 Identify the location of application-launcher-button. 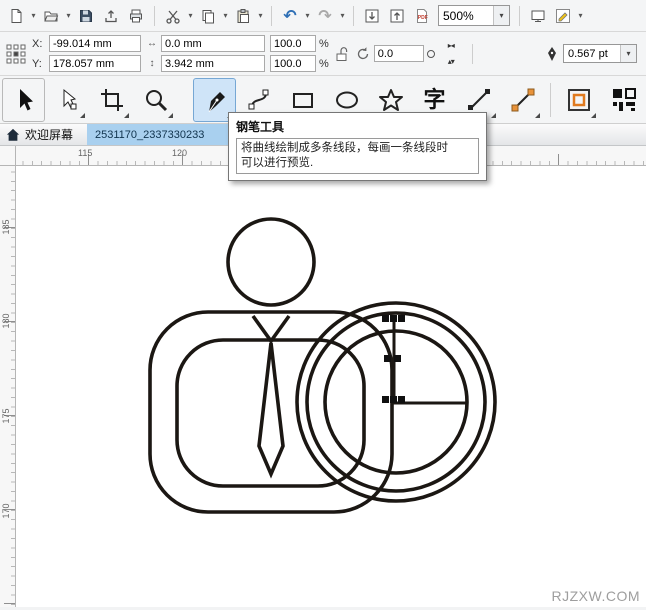
(563, 16).